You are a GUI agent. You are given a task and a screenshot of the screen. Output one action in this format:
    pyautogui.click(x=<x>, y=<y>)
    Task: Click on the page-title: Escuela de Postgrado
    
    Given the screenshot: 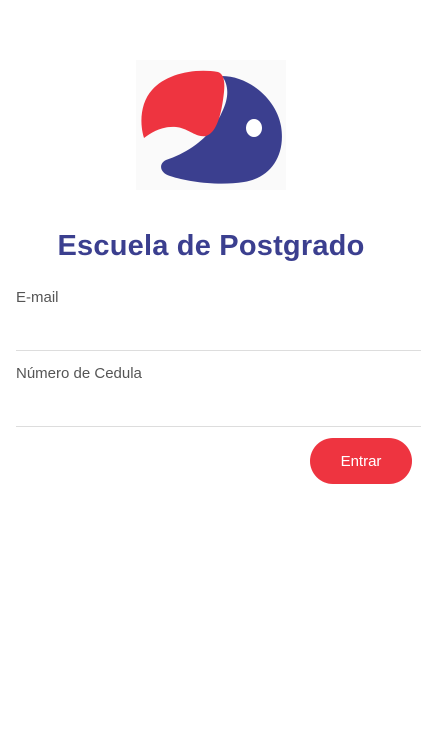 What is the action you would take?
    pyautogui.click(x=211, y=246)
    